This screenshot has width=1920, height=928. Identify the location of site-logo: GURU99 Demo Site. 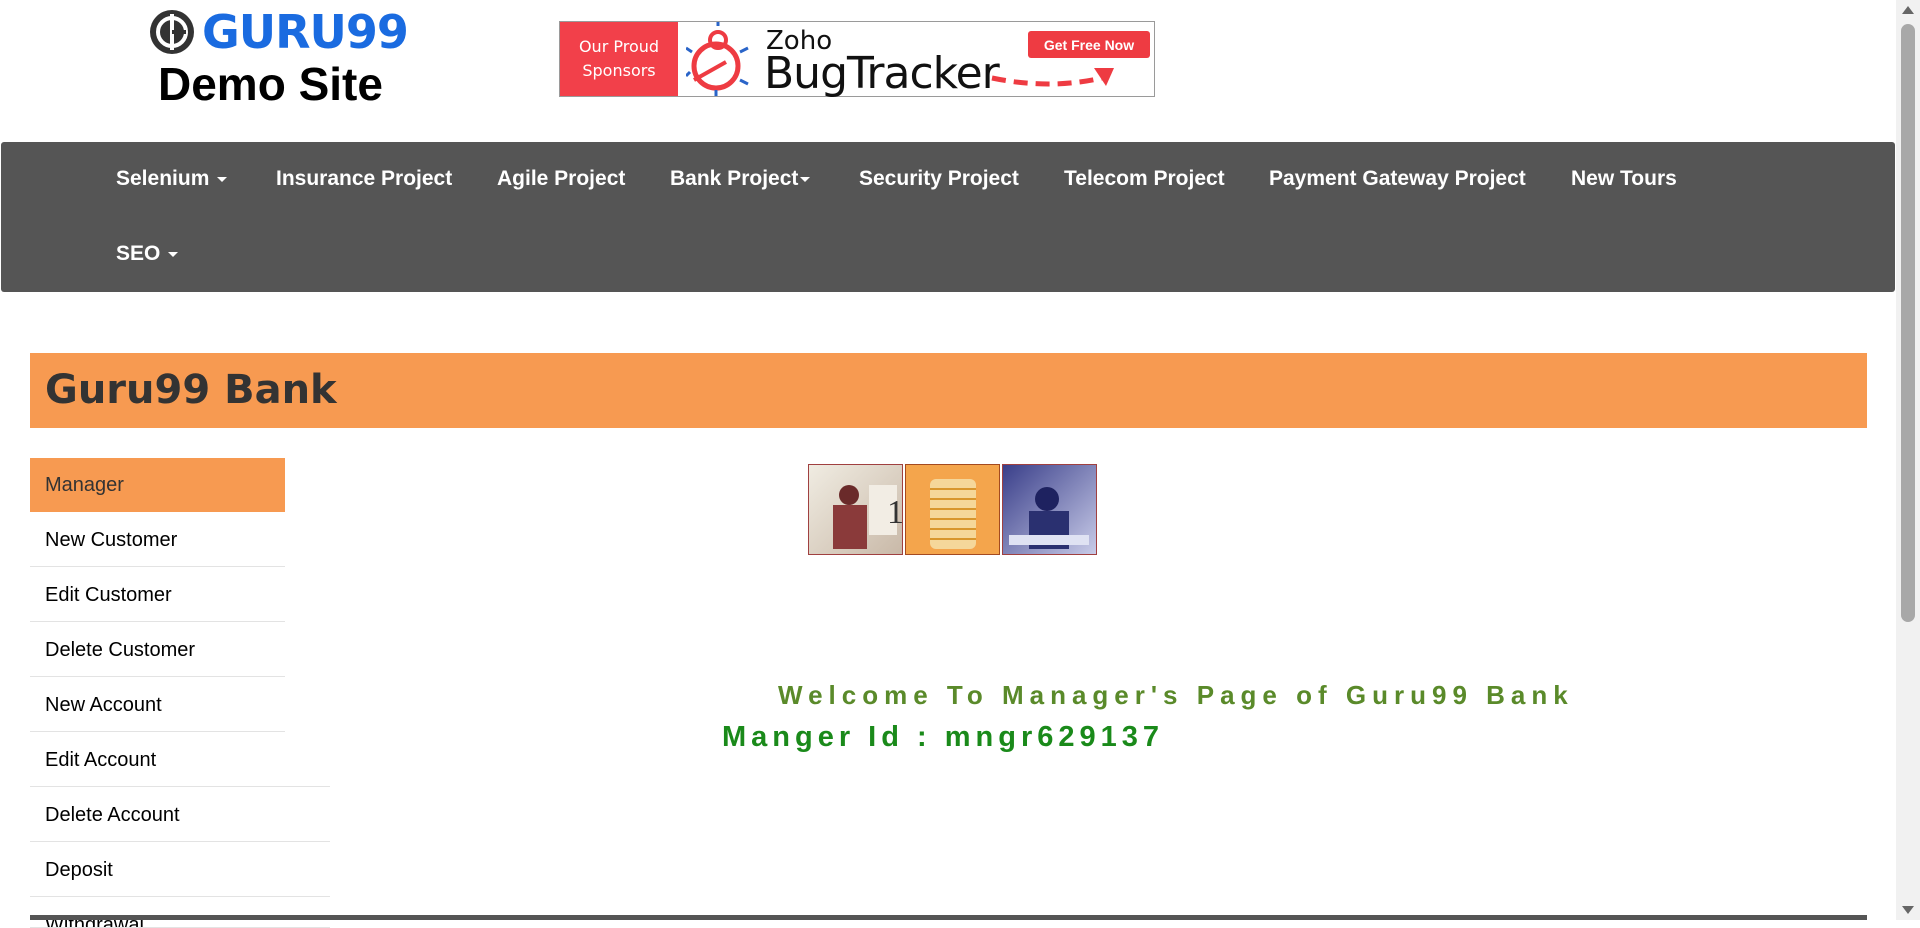
(283, 60).